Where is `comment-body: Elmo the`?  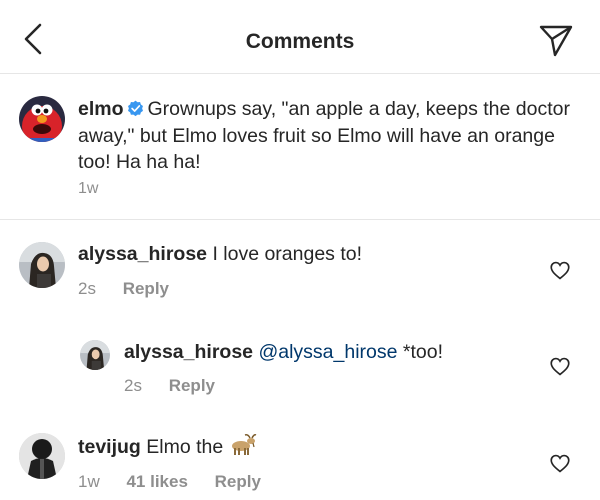 comment-body: Elmo the is located at coordinates (185, 447).